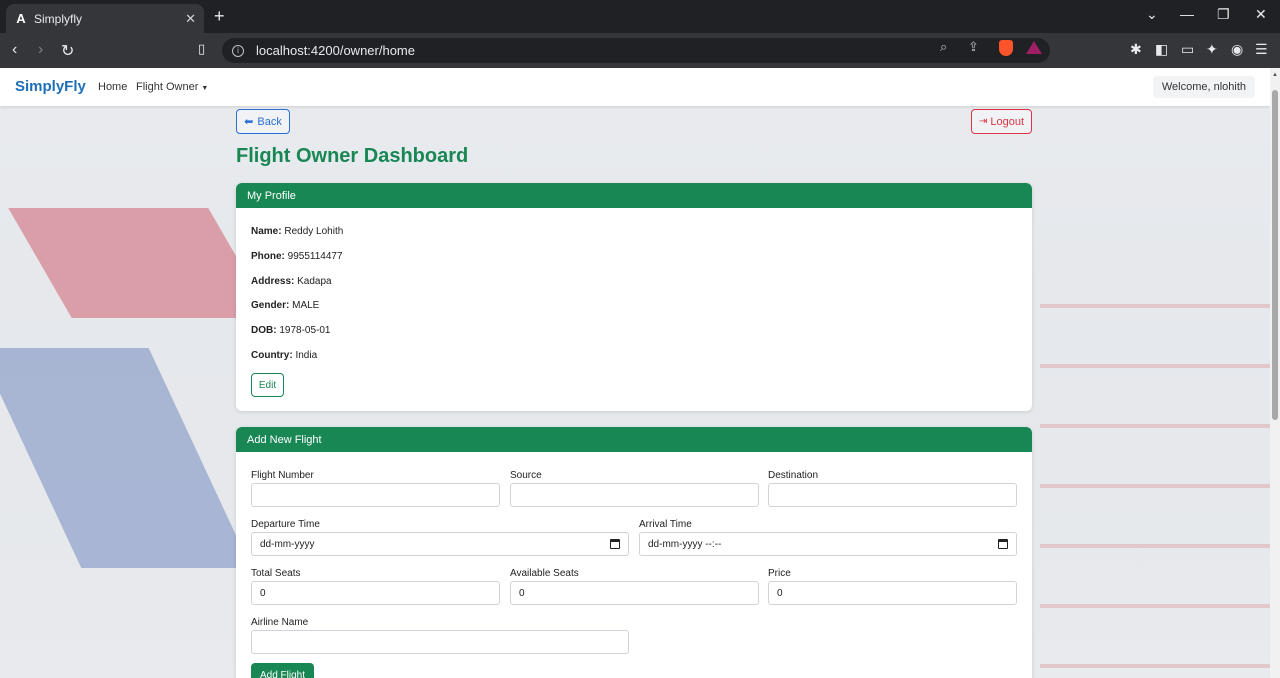  I want to click on back-button-label: Back, so click(269, 121).